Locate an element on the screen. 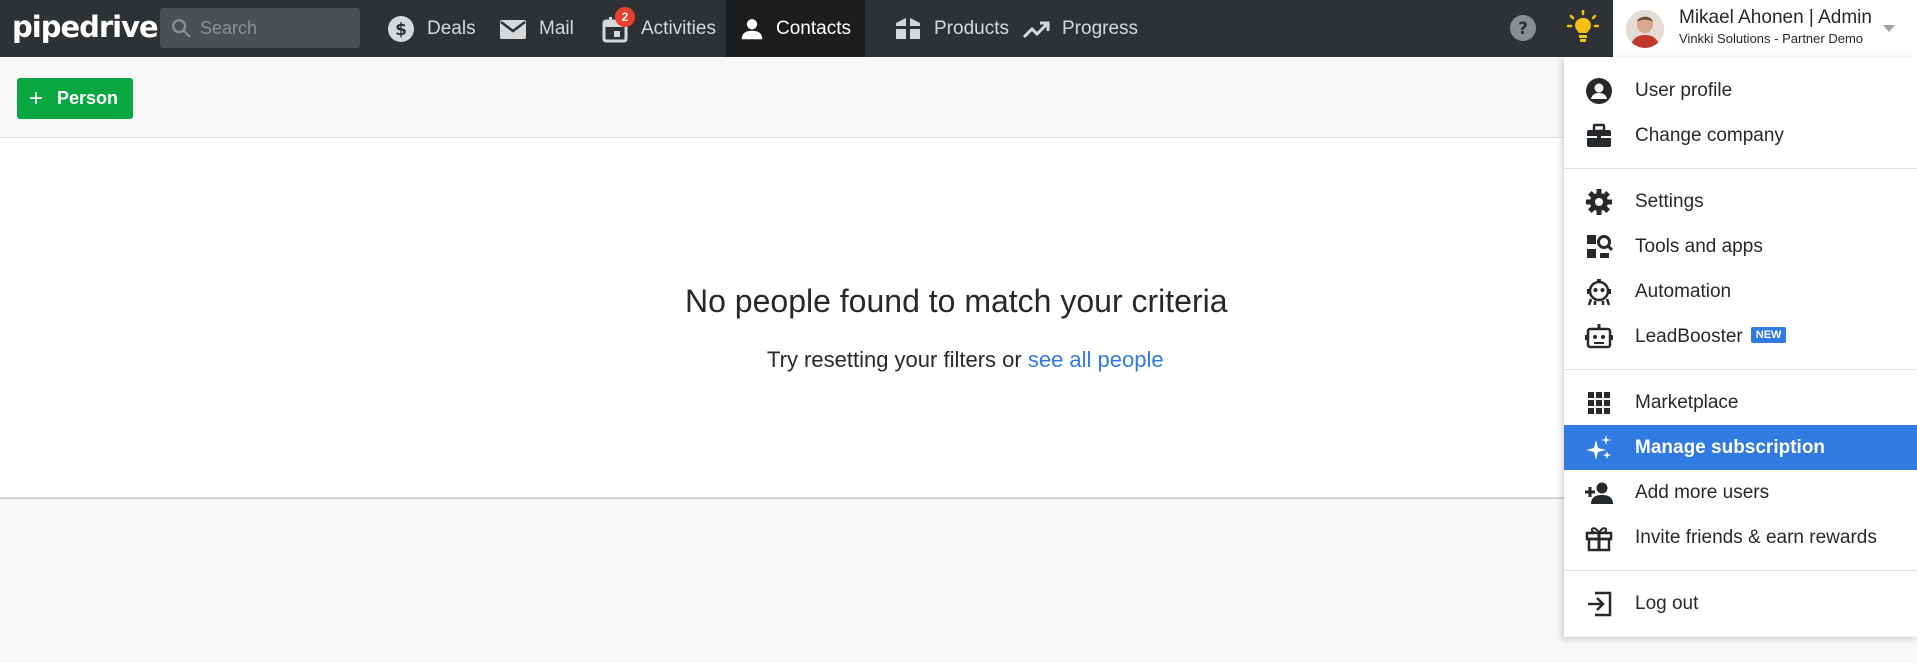 The height and width of the screenshot is (663, 1917). menu-item-log-out: Log out is located at coordinates (1740, 603).